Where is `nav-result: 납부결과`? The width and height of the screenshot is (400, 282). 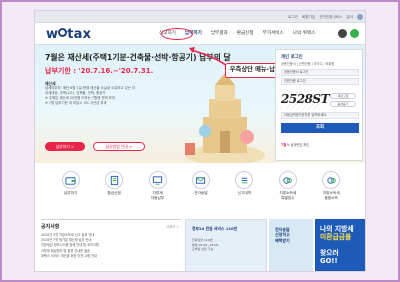 nav-result: 납부결과 is located at coordinates (219, 34).